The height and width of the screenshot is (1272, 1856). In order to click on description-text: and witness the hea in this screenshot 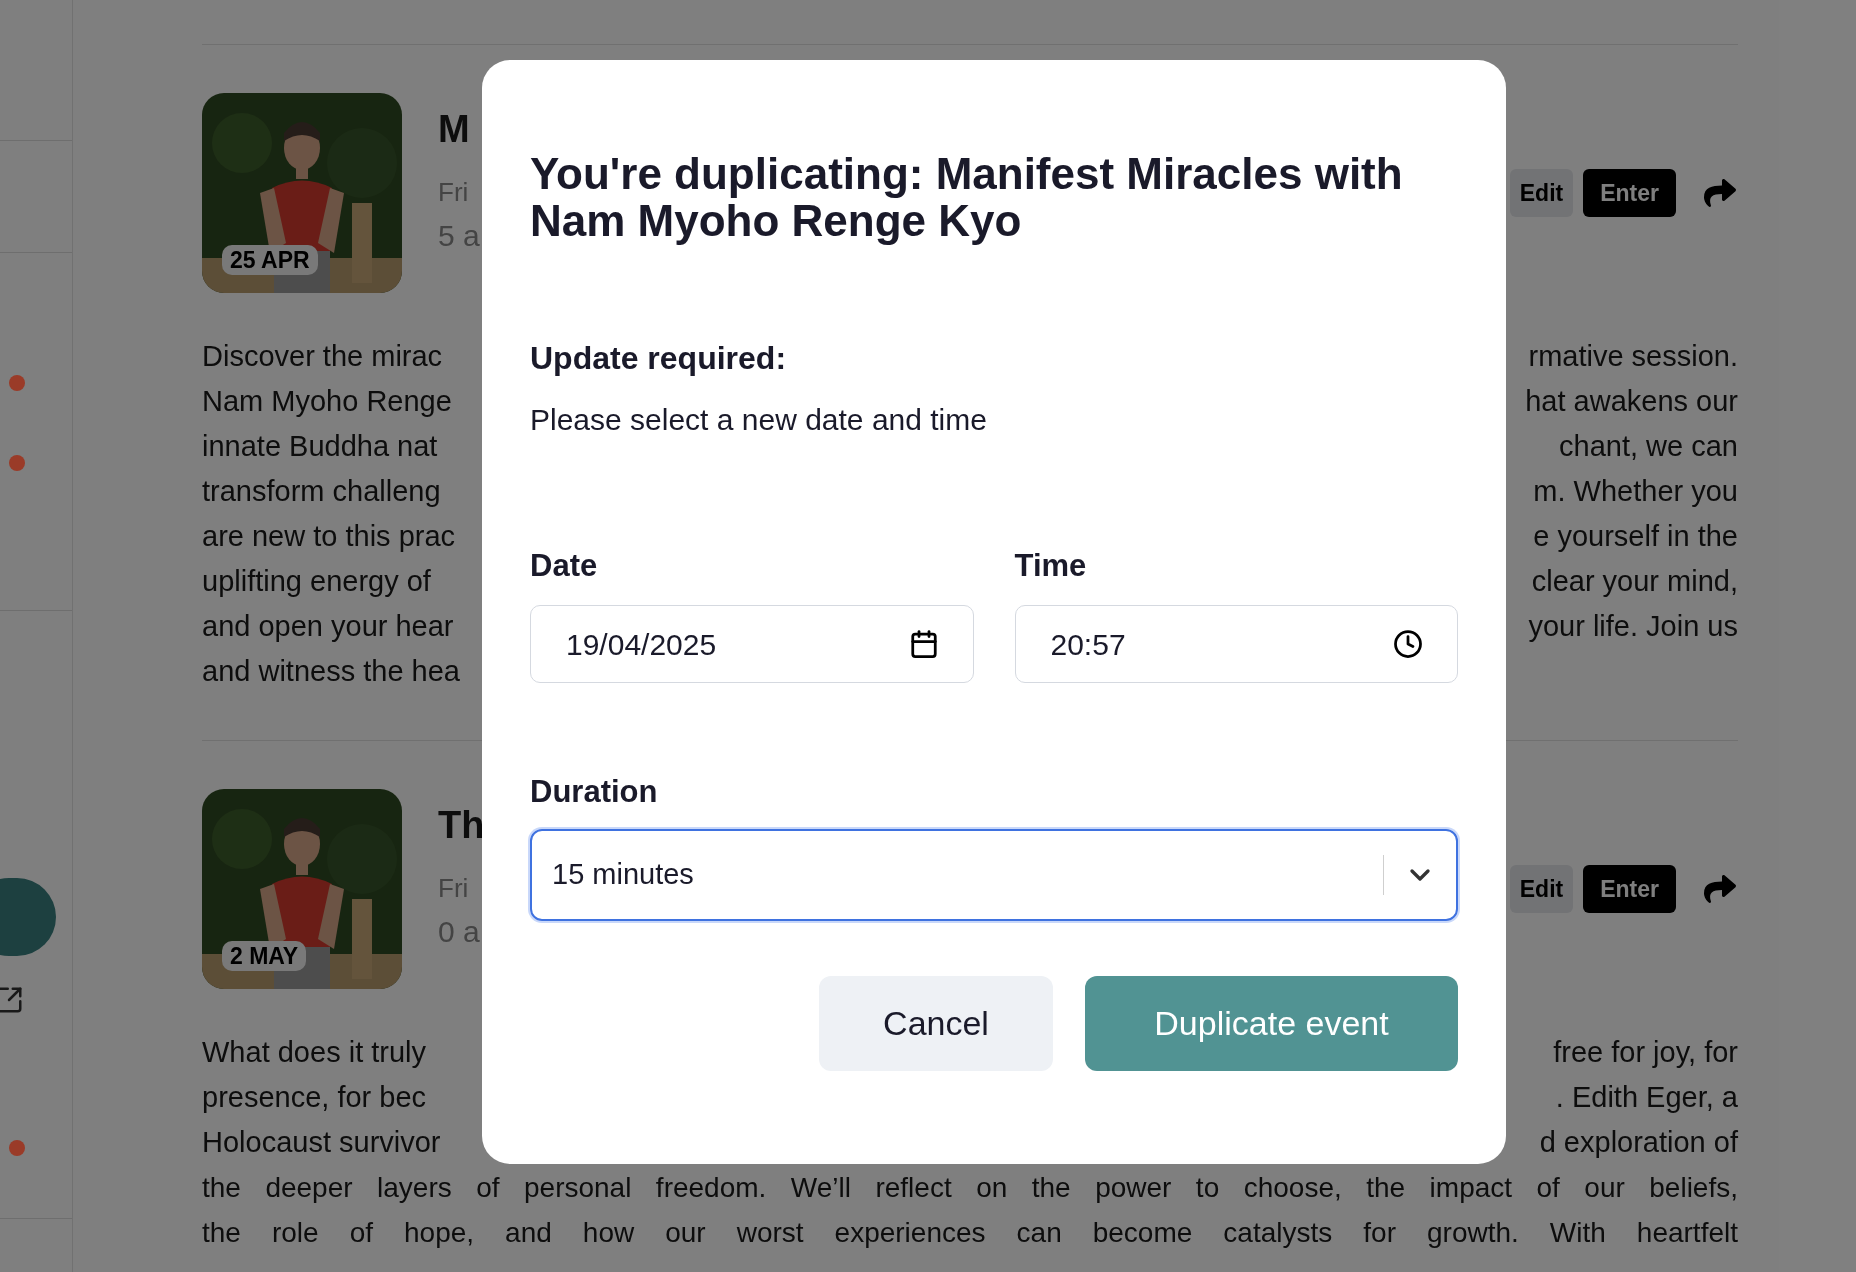, I will do `click(331, 671)`.